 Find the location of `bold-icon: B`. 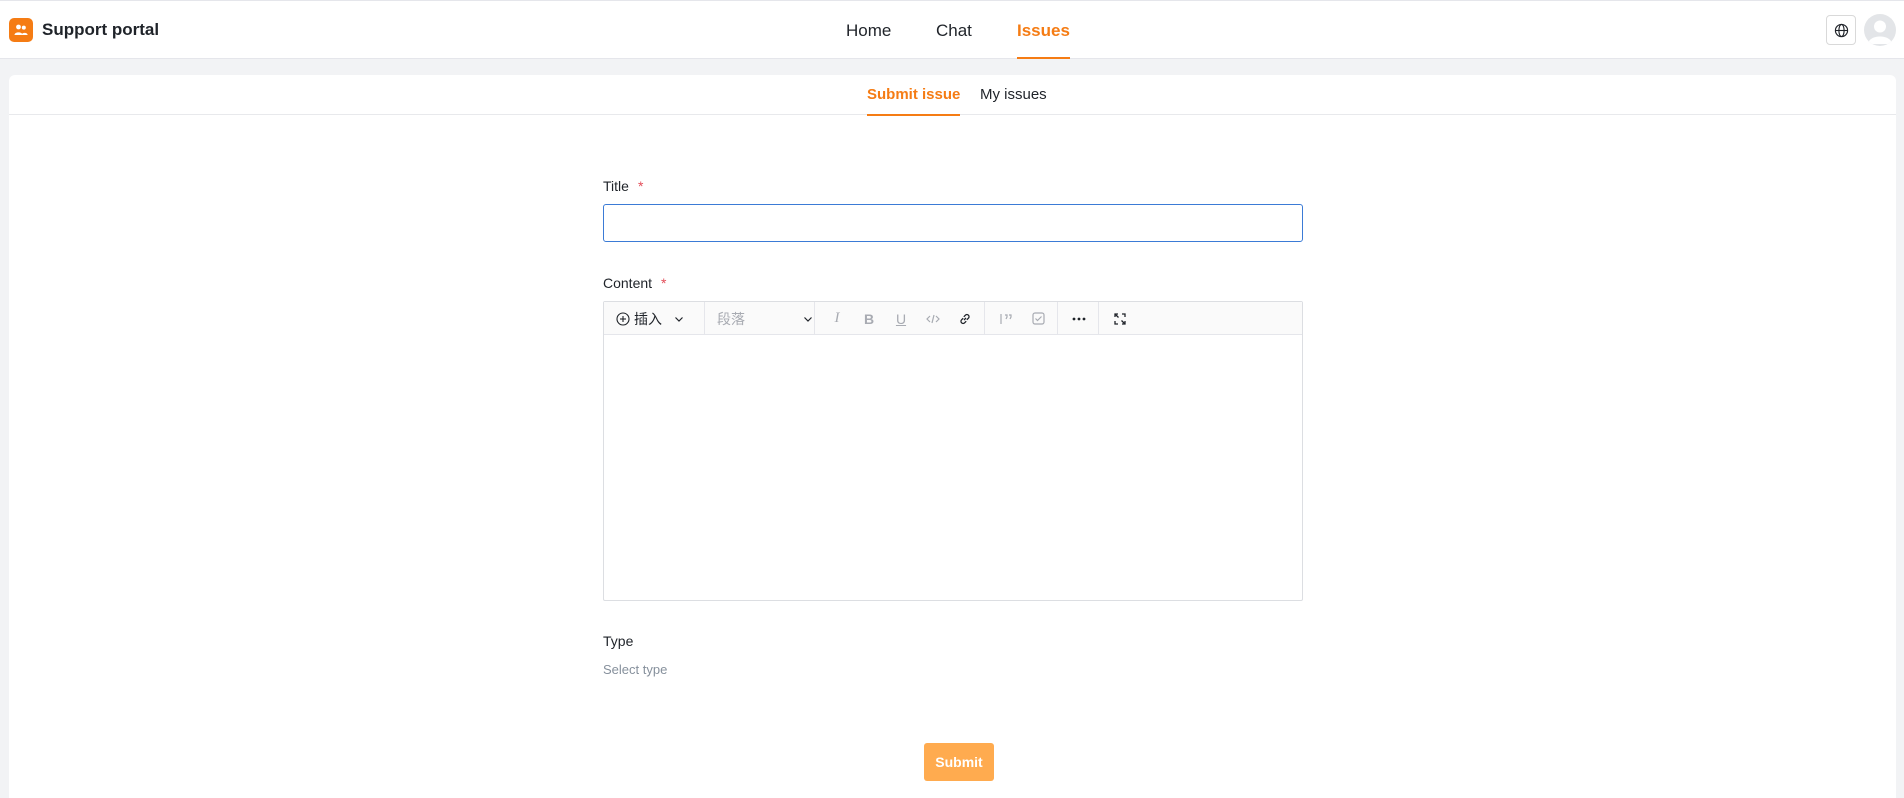

bold-icon: B is located at coordinates (869, 318).